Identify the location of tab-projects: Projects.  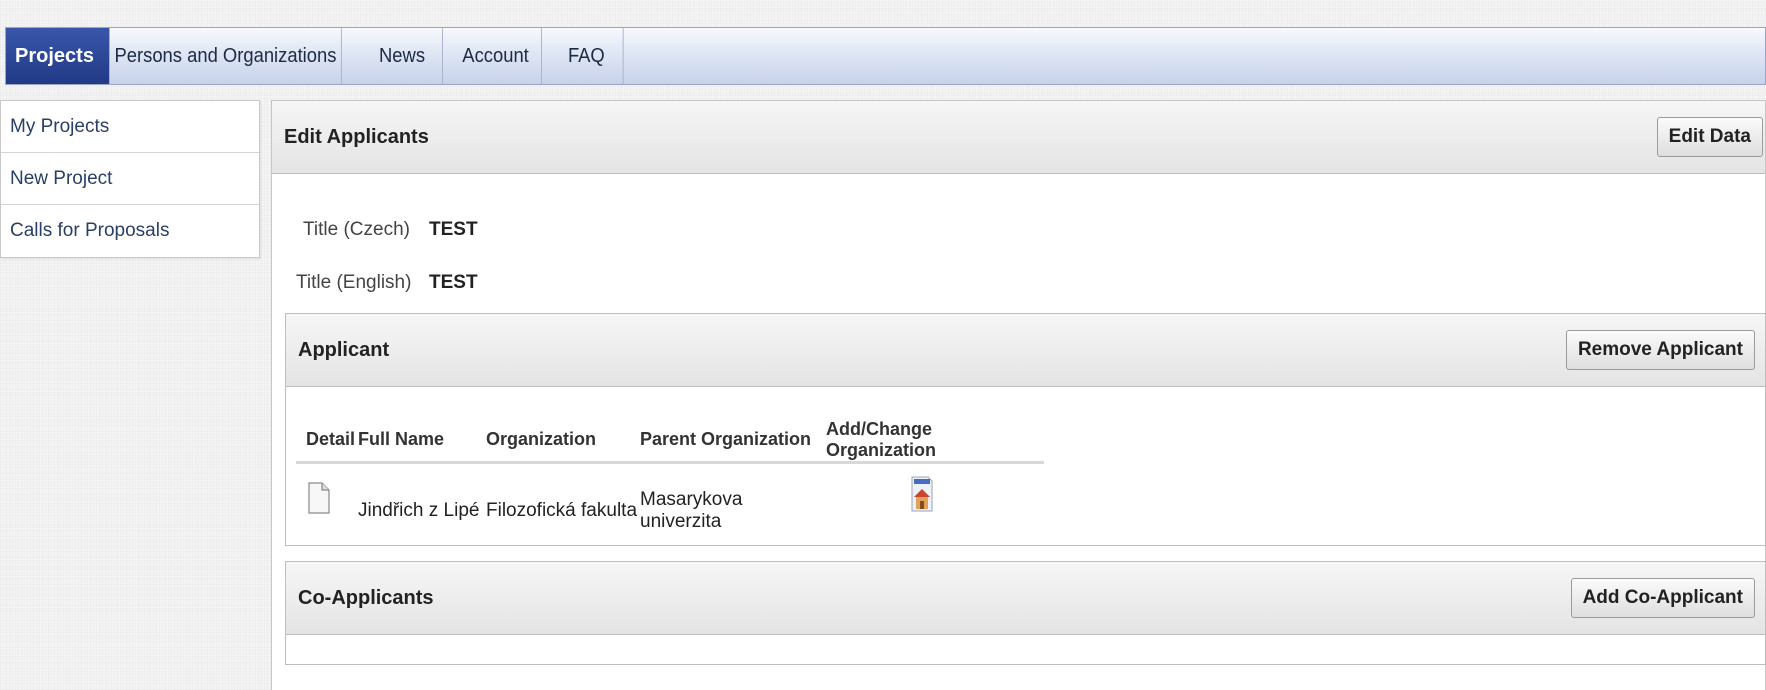
(58, 56).